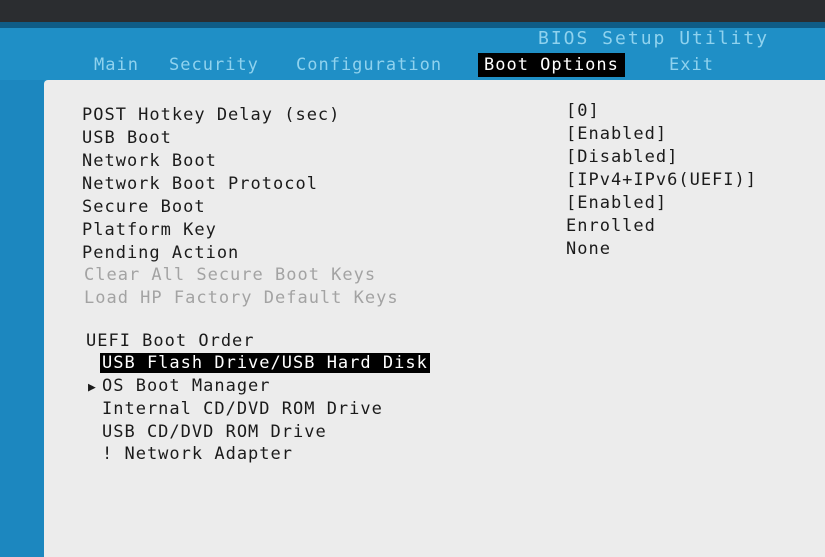 The image size is (825, 557). I want to click on boot-item-os-boot-manager: ▶ OS Boot Manager, so click(179, 387).